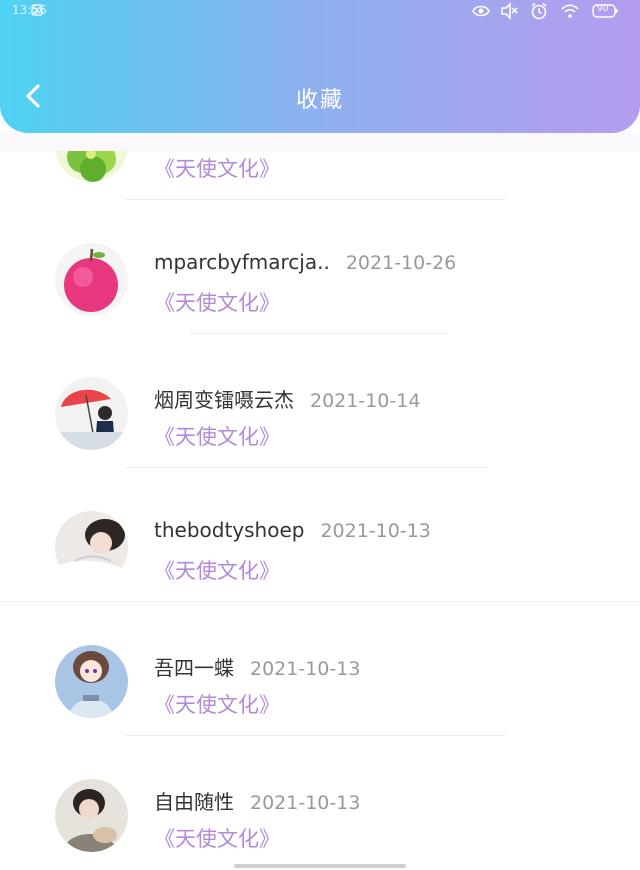  Describe the element at coordinates (229, 530) in the screenshot. I see `item-username: thebodtyshoep` at that location.